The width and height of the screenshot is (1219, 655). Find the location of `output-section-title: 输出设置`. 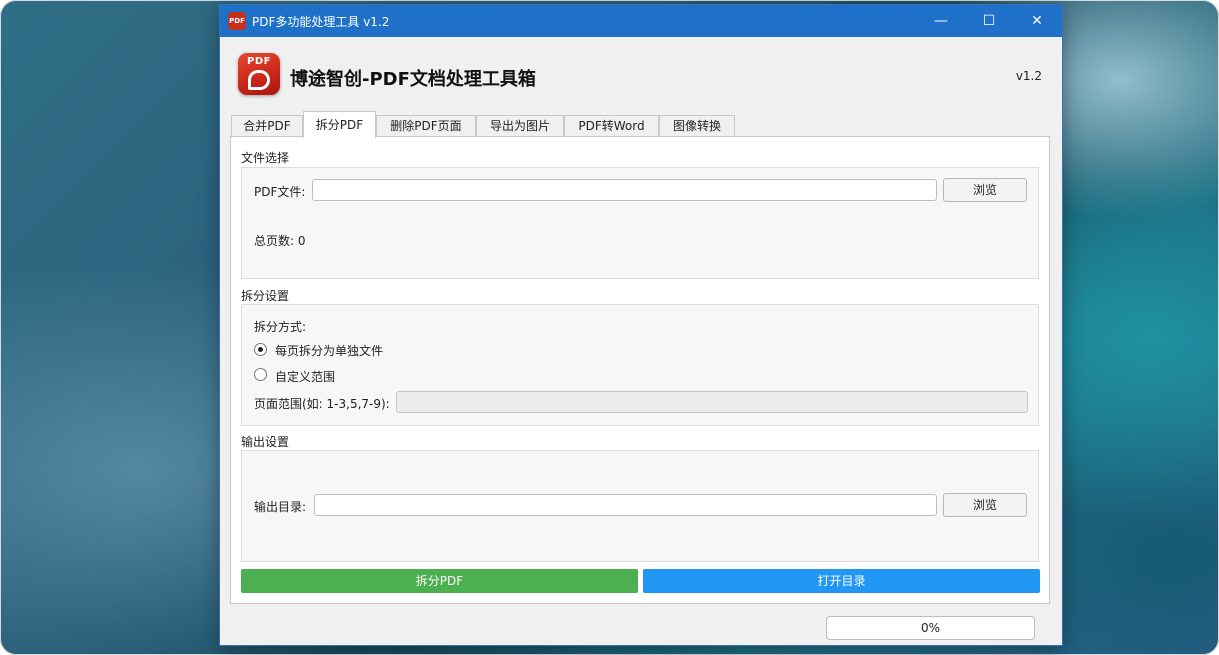

output-section-title: 输出设置 is located at coordinates (265, 442).